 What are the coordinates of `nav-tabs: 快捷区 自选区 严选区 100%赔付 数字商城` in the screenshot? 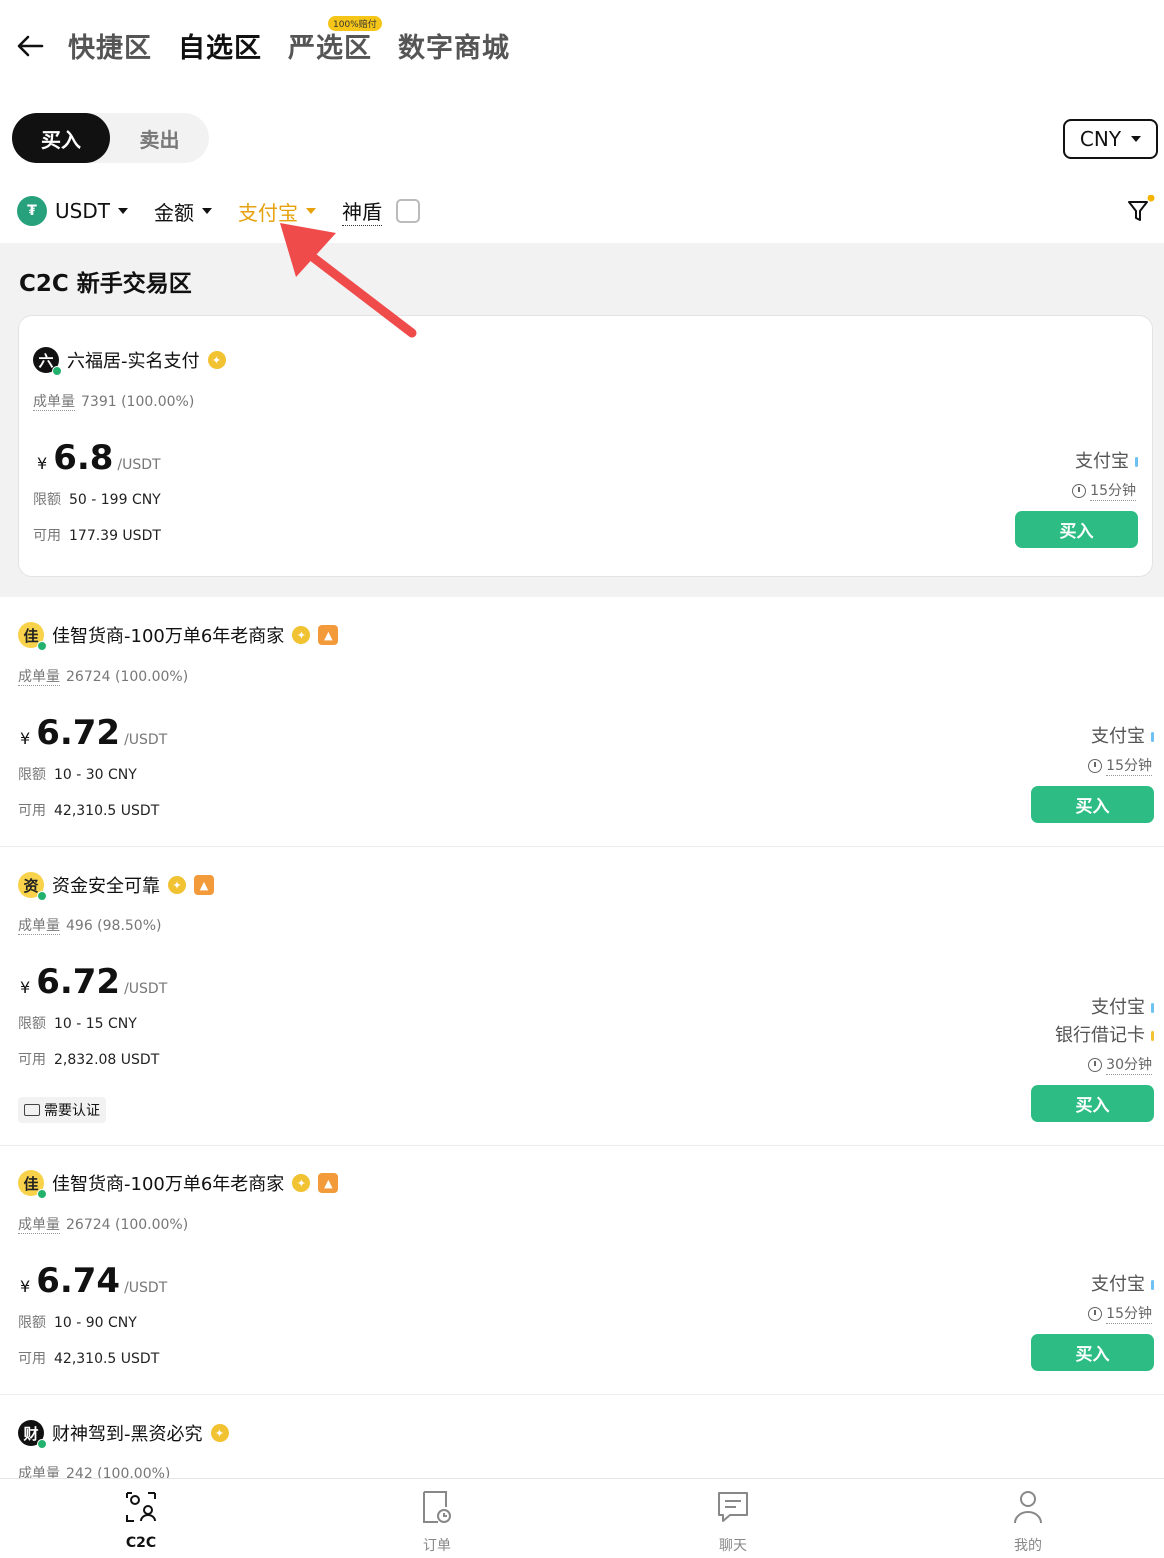 It's located at (289, 40).